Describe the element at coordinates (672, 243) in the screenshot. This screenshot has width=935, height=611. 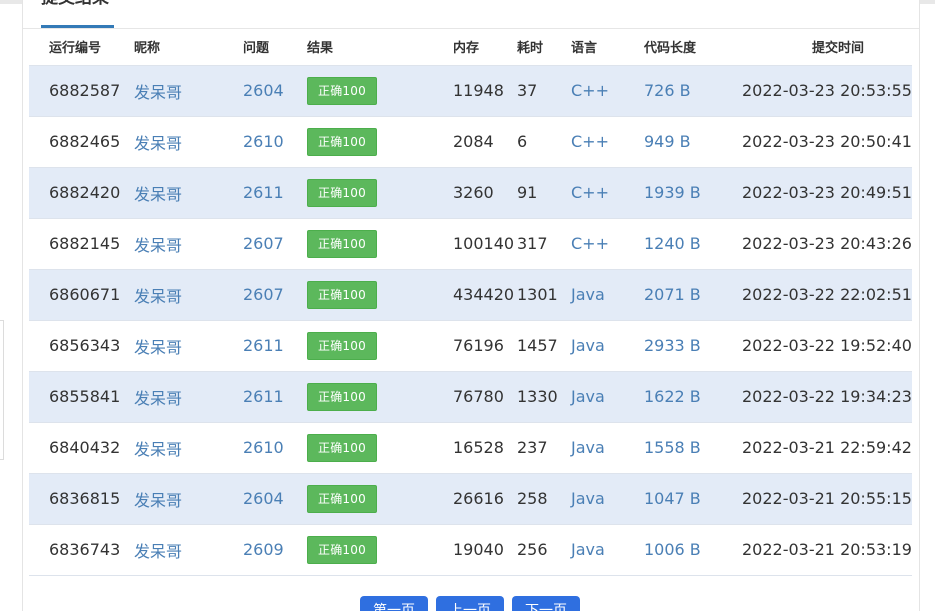
I see `code-length-link: 1240 B` at that location.